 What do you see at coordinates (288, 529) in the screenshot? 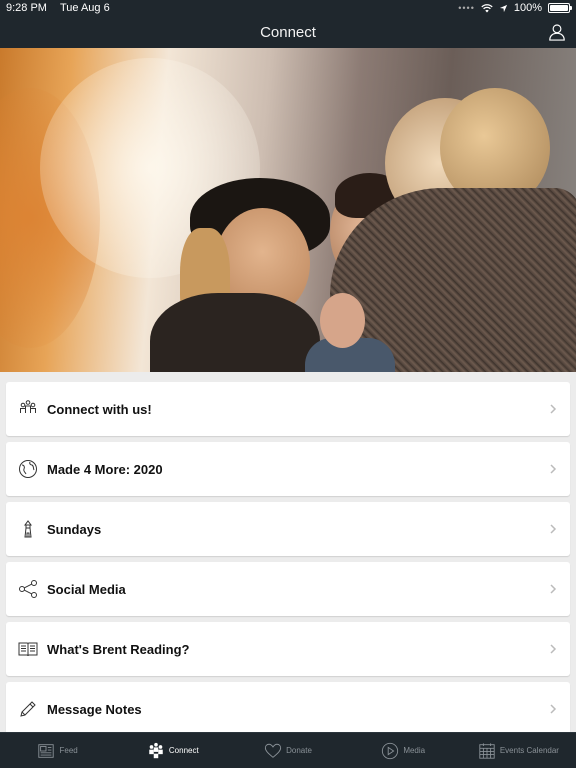
I see `menu-item-sundays: Sundays` at bounding box center [288, 529].